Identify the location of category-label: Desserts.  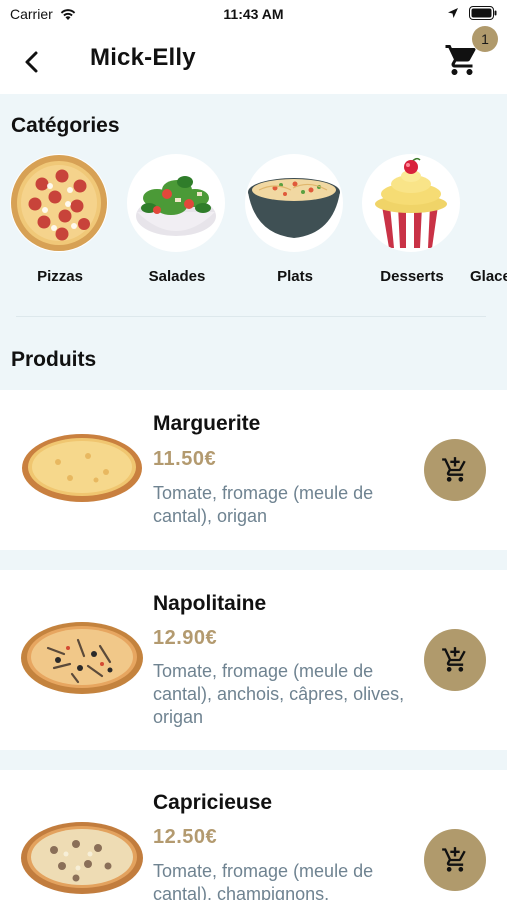
(412, 276).